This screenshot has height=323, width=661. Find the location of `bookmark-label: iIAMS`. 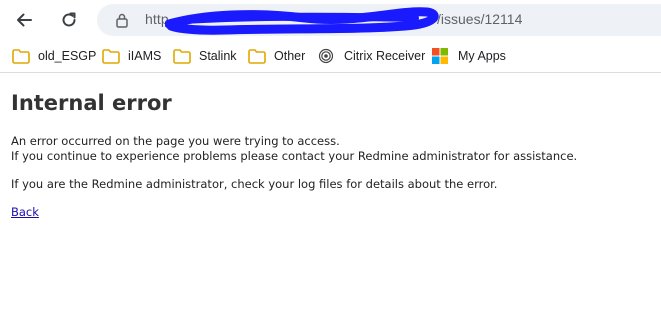

bookmark-label: iIAMS is located at coordinates (145, 56).